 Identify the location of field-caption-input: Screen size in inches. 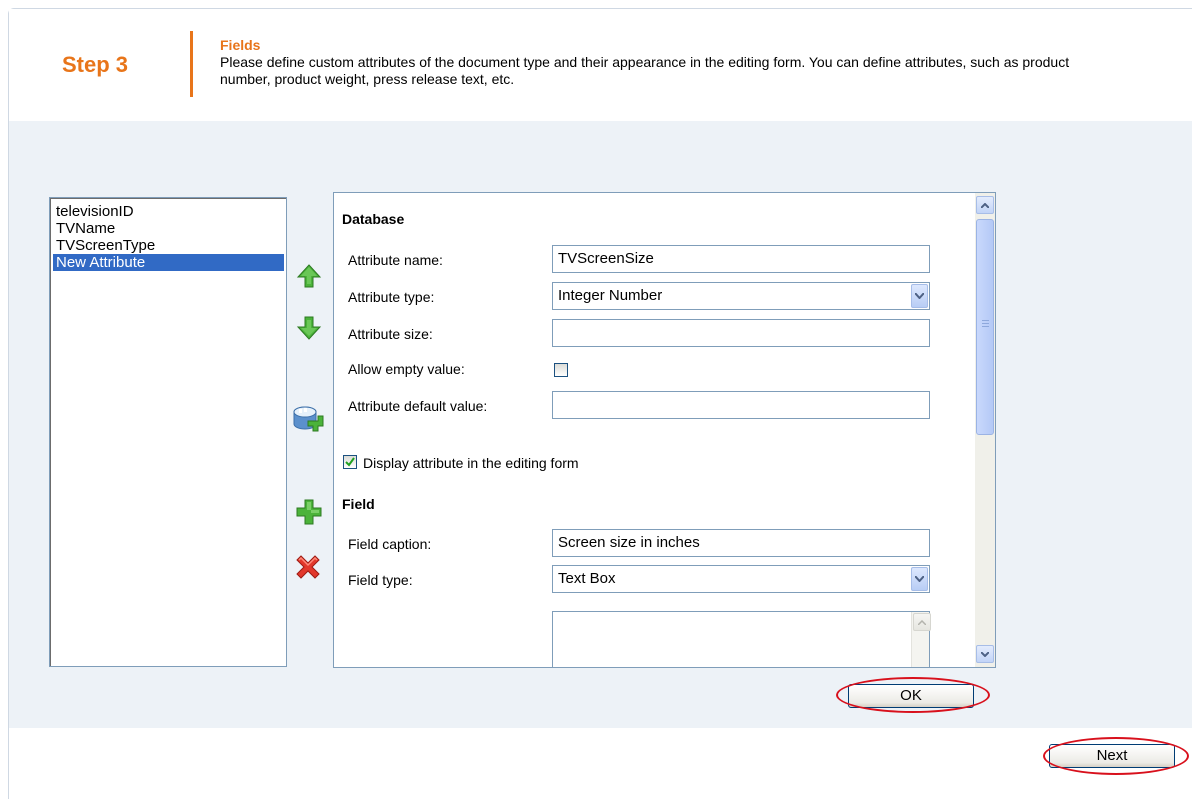
(741, 543).